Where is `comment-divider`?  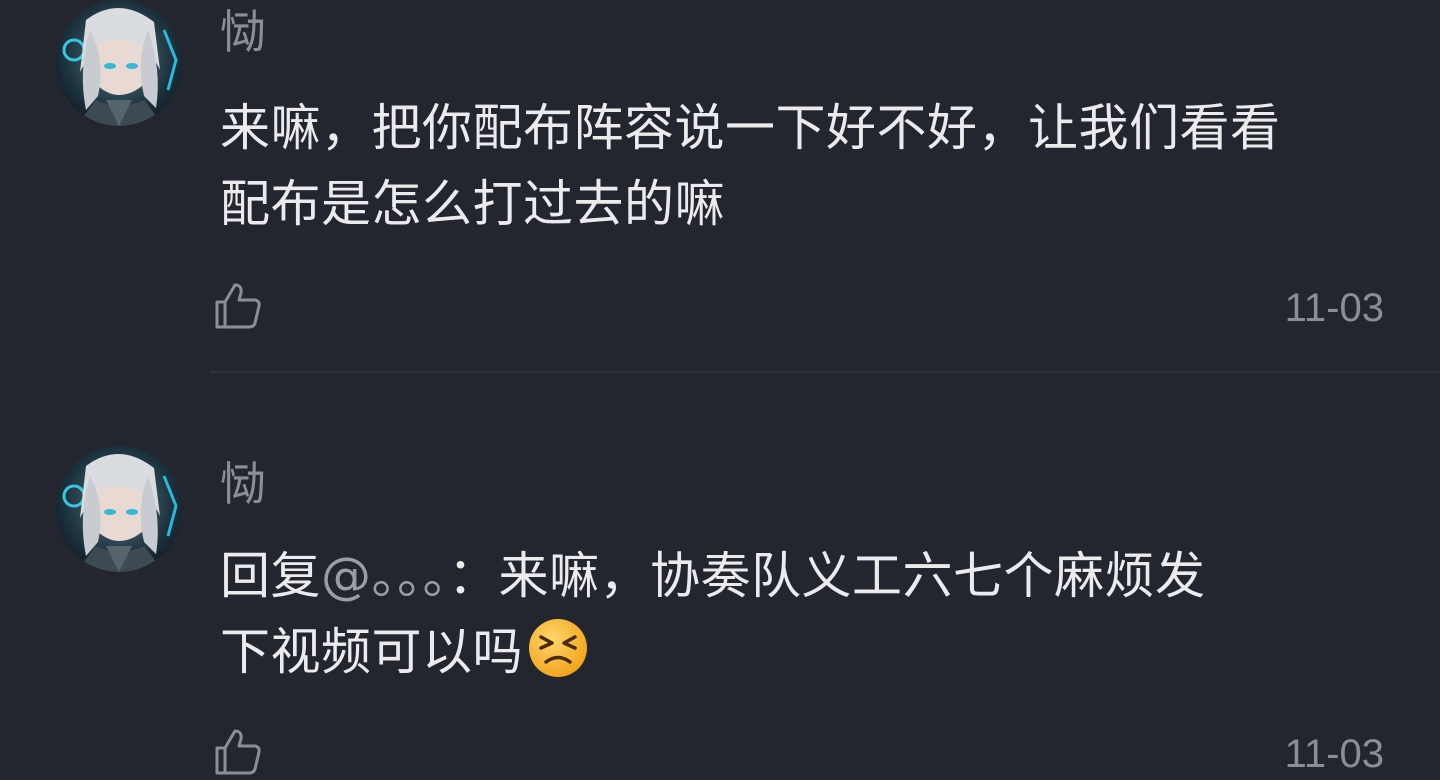
comment-divider is located at coordinates (825, 372).